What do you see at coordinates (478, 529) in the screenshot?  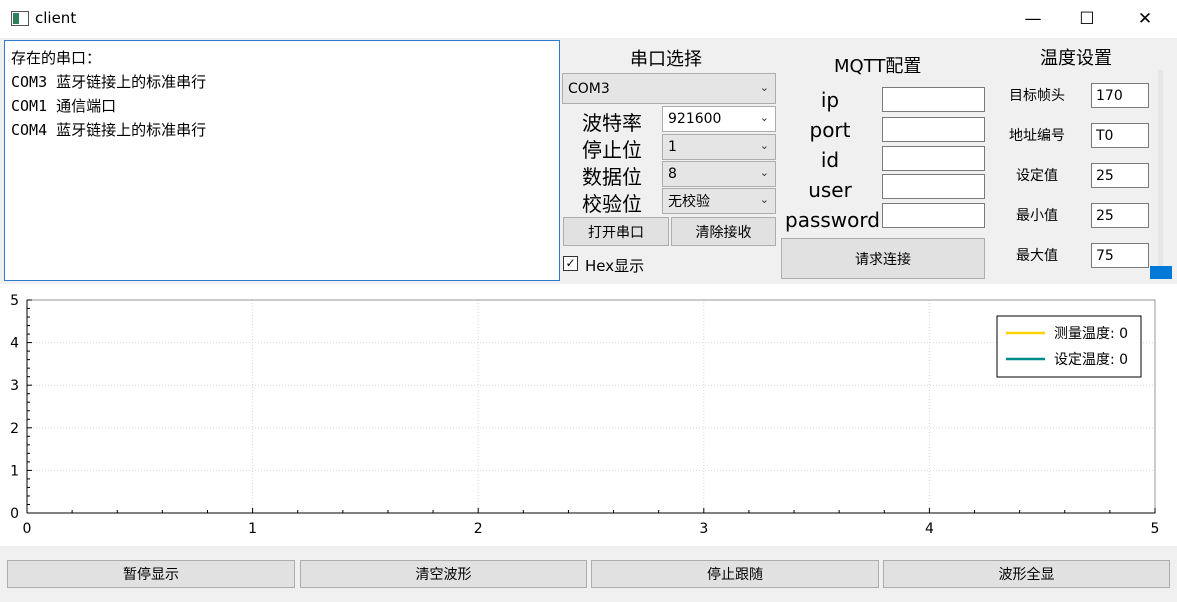 I see `x-tick-label: 2` at bounding box center [478, 529].